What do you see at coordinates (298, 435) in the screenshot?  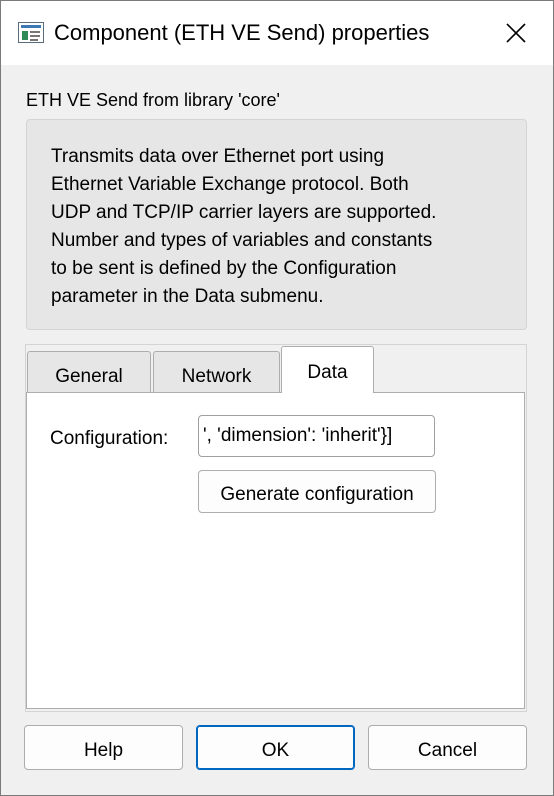 I see `configuration-value: ', 'dimension': 'inherit'}]` at bounding box center [298, 435].